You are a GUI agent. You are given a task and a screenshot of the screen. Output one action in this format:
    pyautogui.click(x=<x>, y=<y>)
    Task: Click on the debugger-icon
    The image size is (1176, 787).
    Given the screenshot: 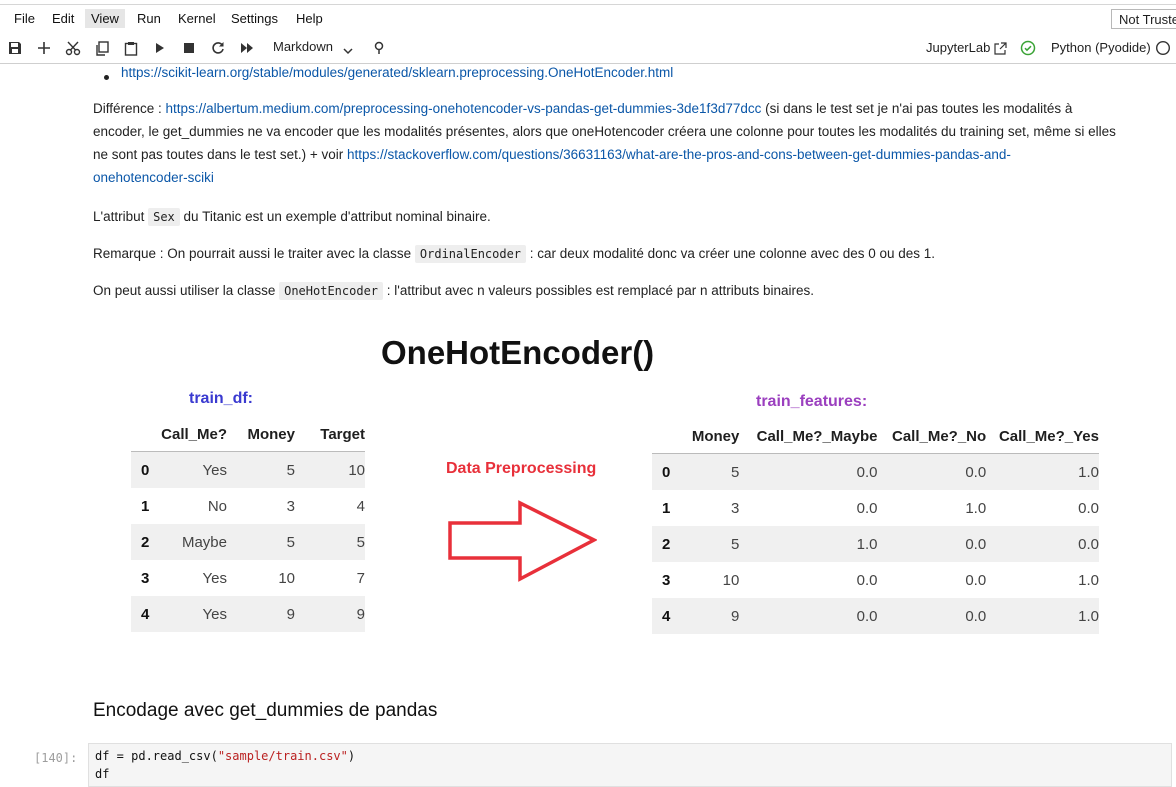 What is the action you would take?
    pyautogui.click(x=379, y=48)
    